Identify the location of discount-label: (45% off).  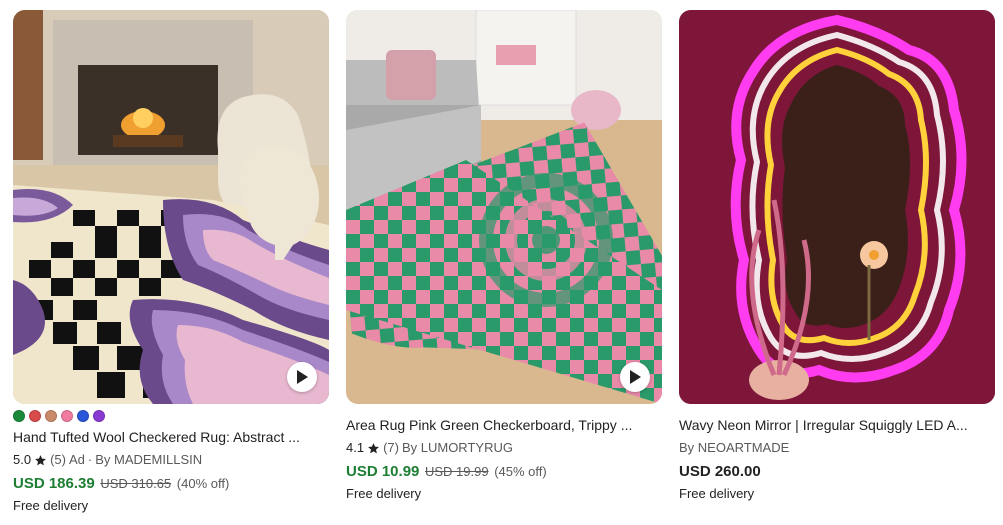
(520, 471).